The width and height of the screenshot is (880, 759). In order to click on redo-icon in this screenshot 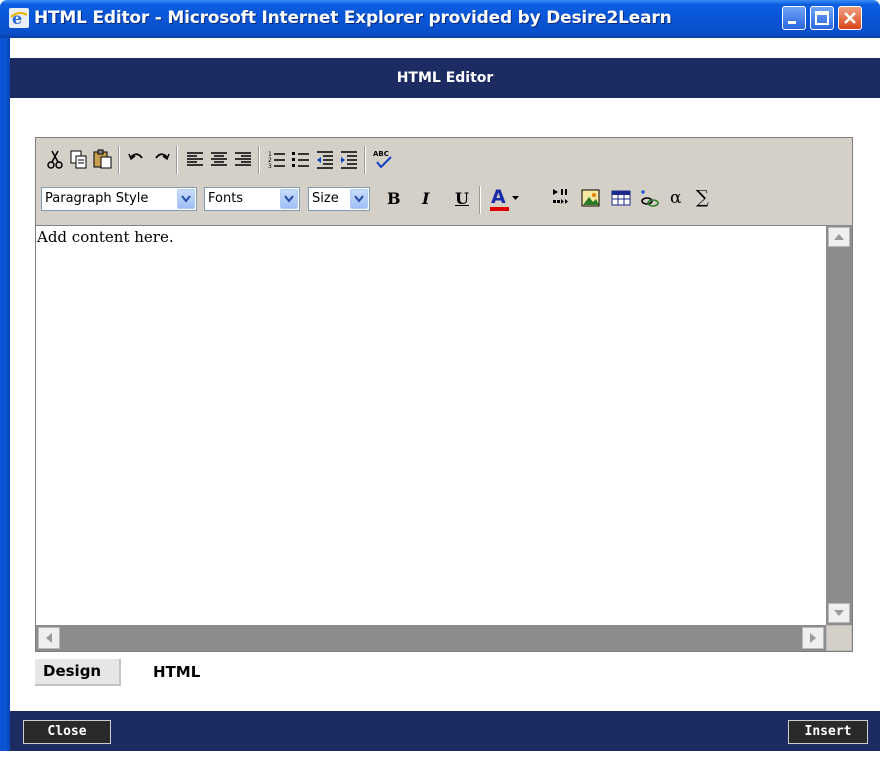, I will do `click(162, 157)`.